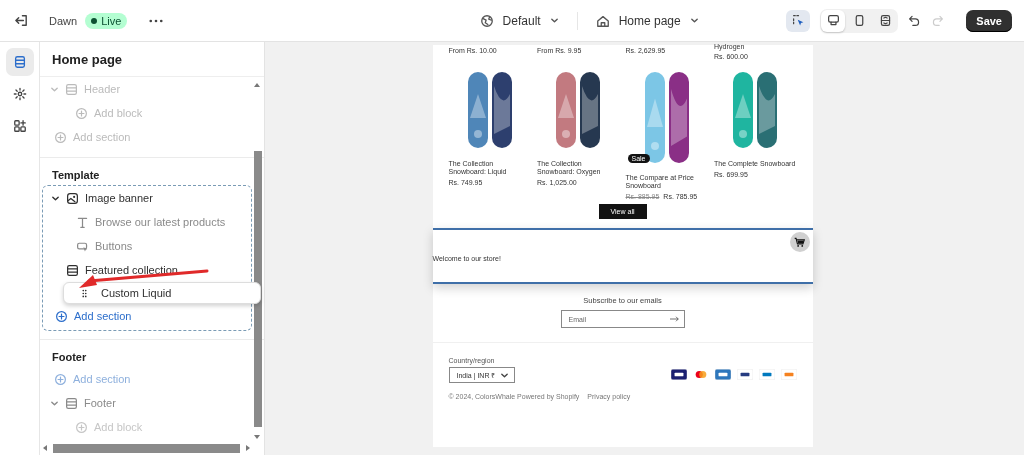 This screenshot has width=1024, height=455. I want to click on cursor-icon, so click(798, 20).